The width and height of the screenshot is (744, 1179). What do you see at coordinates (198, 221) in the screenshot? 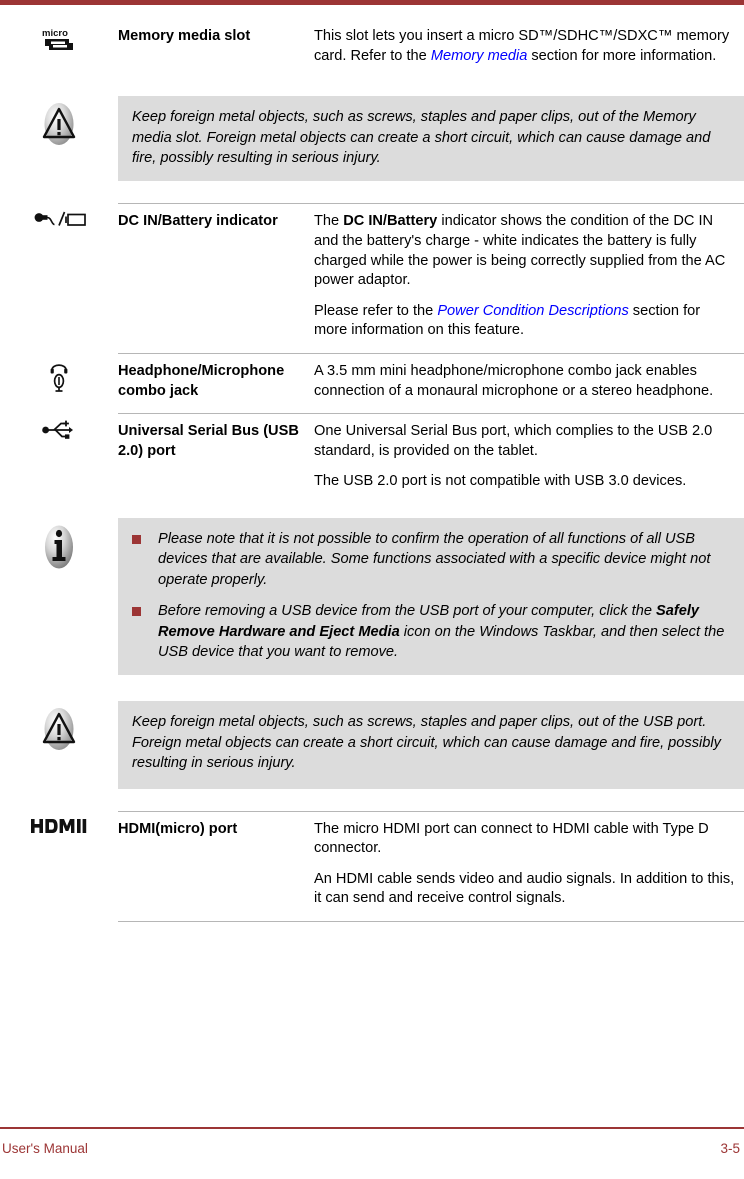
I see `spec-name: DC IN/Battery indicator` at bounding box center [198, 221].